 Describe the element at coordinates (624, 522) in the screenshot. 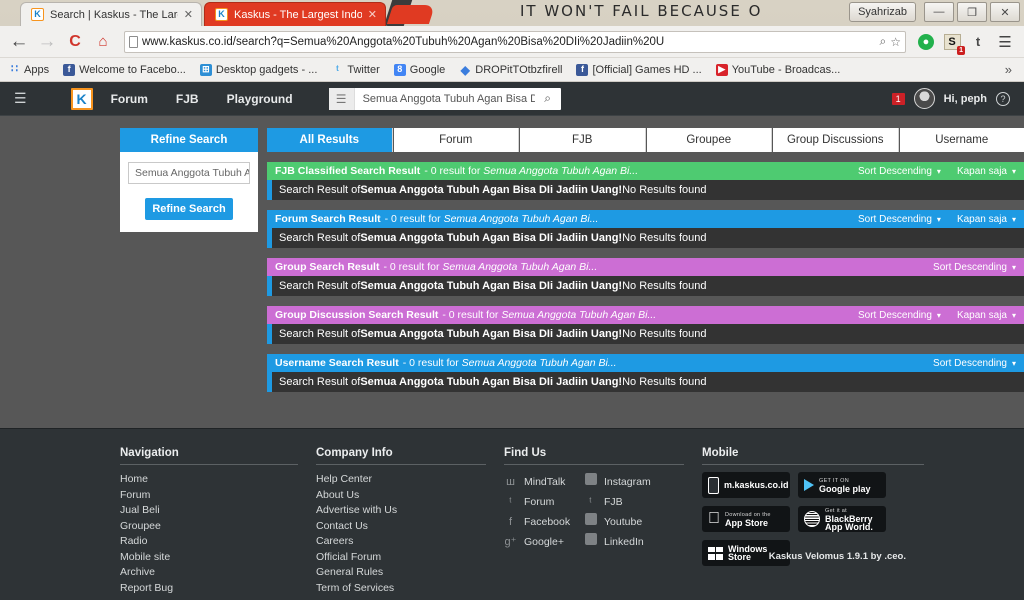

I see `find-us-youtube: Youtube` at that location.